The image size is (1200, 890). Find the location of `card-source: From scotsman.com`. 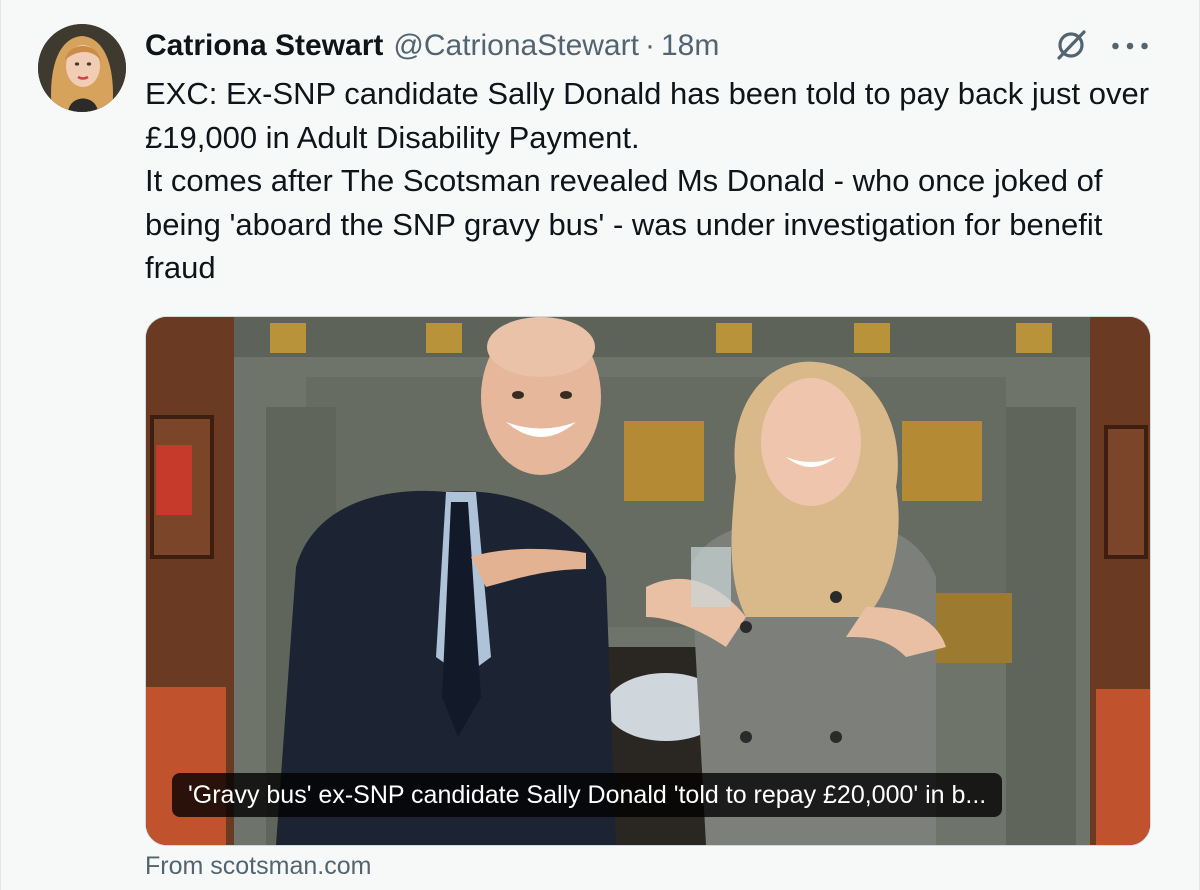

card-source: From scotsman.com is located at coordinates (258, 866).